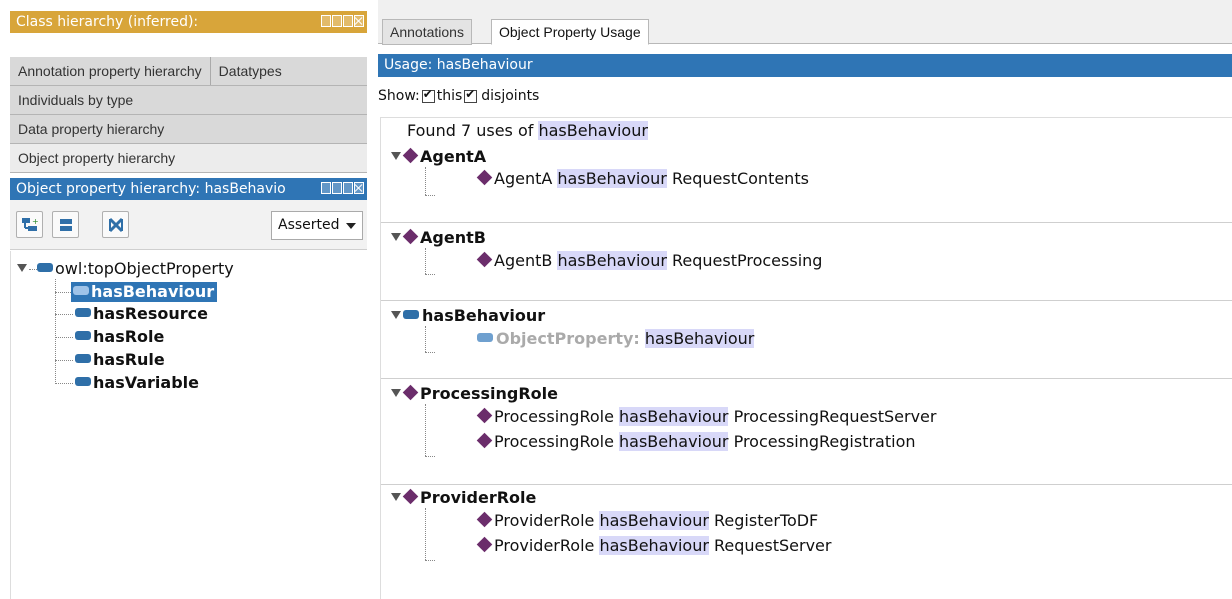  Describe the element at coordinates (458, 96) in the screenshot. I see `show-options: Show: this disjoints` at that location.